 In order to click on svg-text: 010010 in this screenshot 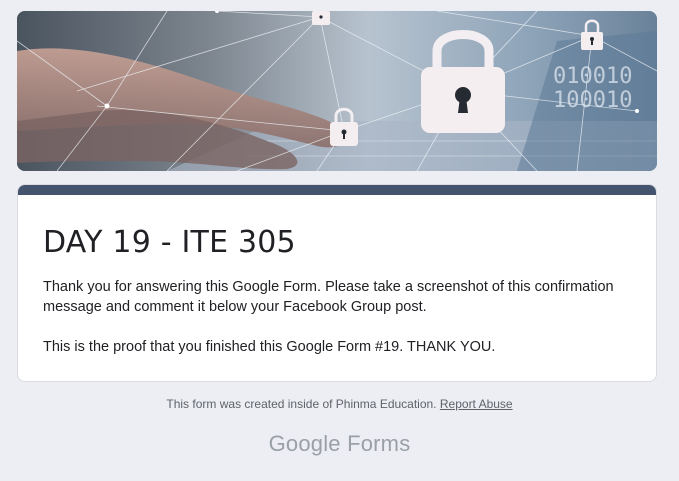, I will do `click(592, 76)`.